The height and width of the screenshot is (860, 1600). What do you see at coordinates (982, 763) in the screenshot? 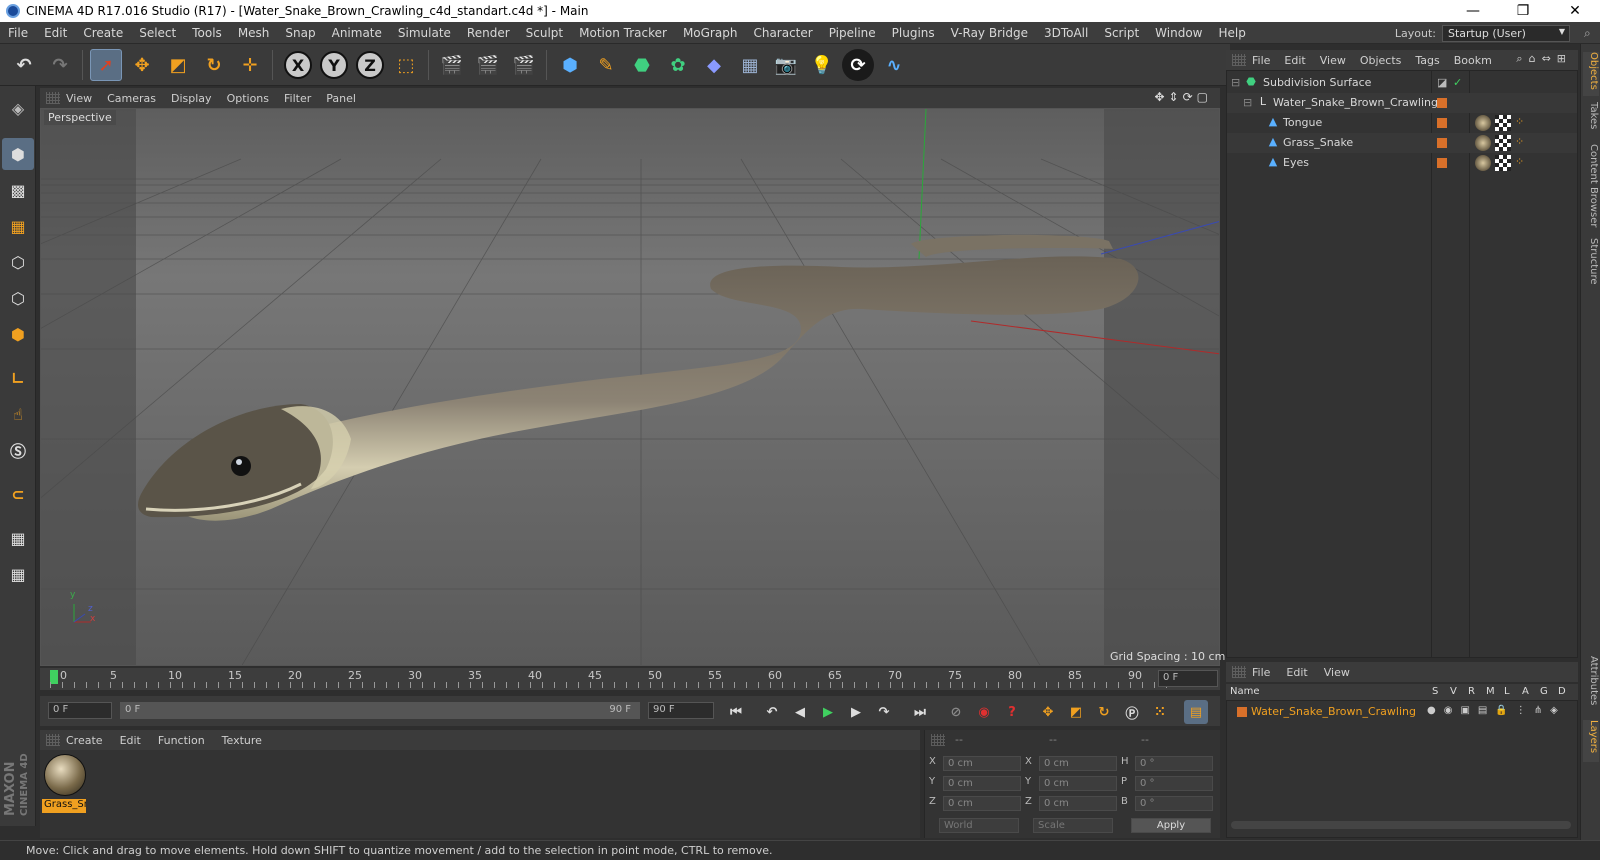
I see `position-x-field: 0 cm` at bounding box center [982, 763].